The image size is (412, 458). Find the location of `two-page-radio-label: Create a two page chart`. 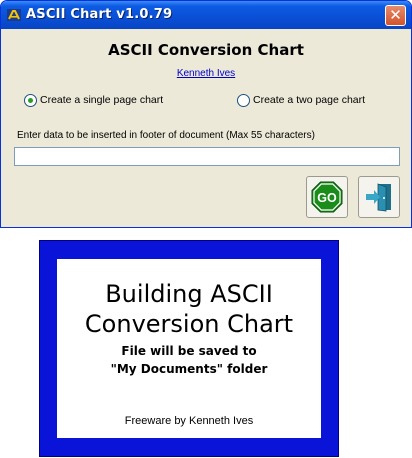

two-page-radio-label: Create a two page chart is located at coordinates (309, 100).